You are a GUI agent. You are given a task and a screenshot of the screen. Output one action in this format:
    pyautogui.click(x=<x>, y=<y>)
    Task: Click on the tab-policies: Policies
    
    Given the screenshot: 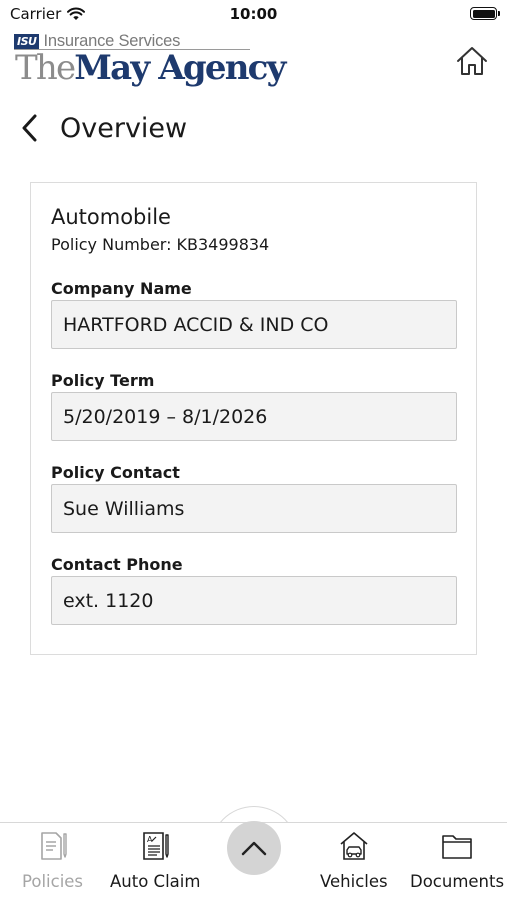 What is the action you would take?
    pyautogui.click(x=52, y=859)
    